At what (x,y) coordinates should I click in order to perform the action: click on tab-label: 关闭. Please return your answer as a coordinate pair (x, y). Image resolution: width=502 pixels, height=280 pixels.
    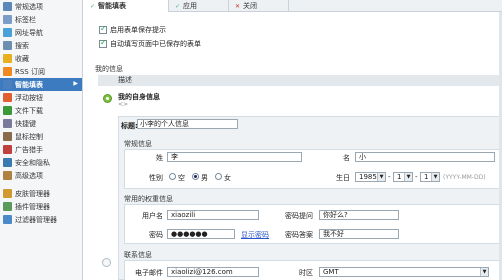
    Looking at the image, I should click on (250, 6).